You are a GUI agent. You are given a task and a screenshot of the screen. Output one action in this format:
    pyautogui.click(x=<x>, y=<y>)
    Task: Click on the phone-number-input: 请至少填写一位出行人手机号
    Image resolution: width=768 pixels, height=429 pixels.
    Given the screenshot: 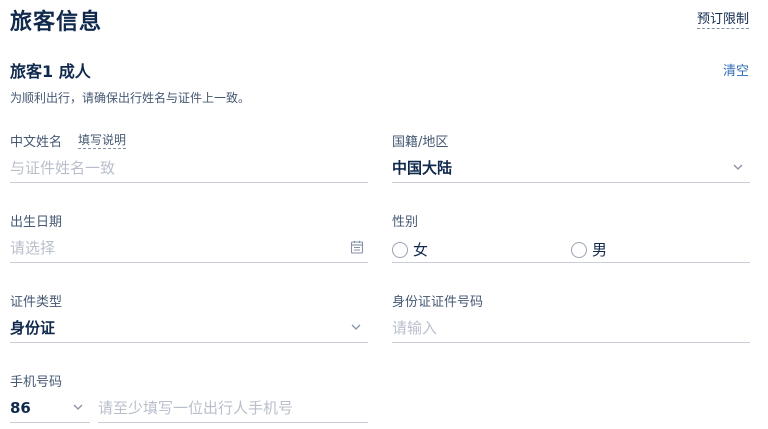 What is the action you would take?
    pyautogui.click(x=233, y=408)
    